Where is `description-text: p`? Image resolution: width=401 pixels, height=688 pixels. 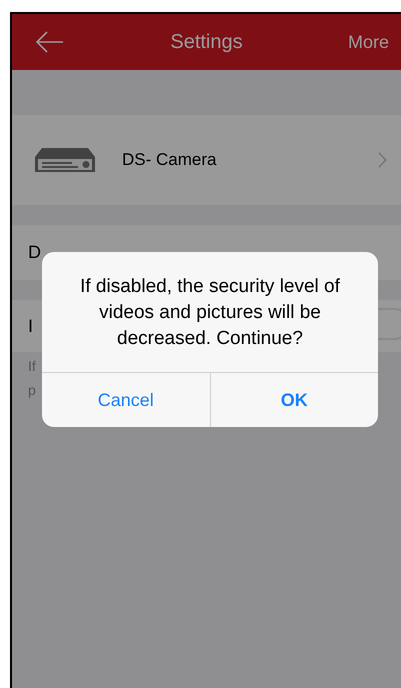
description-text: p is located at coordinates (32, 390).